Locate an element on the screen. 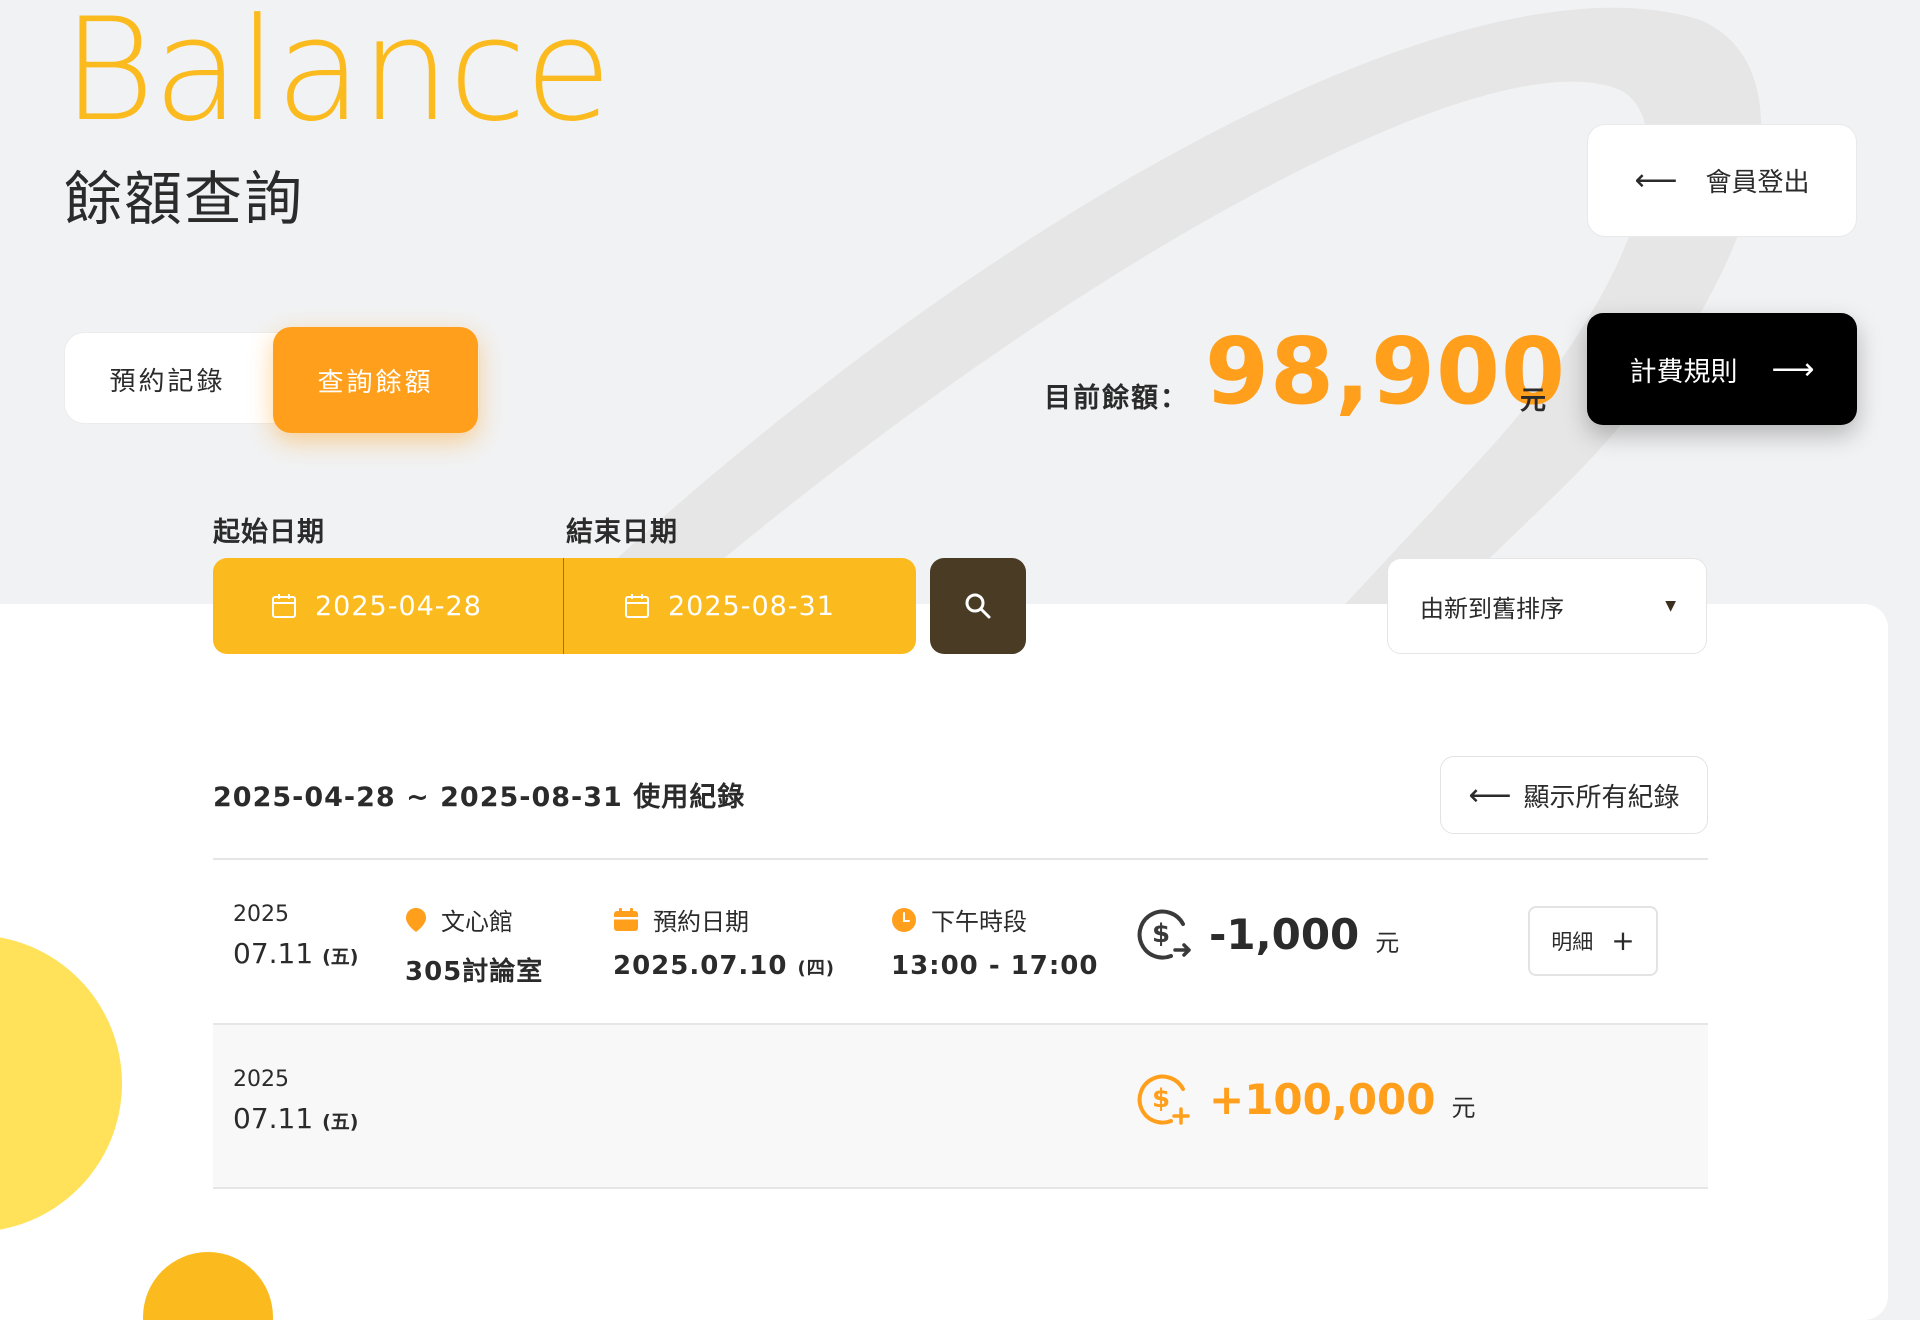 This screenshot has height=1320, width=1920. coin-plus-icon: $ is located at coordinates (1163, 1099).